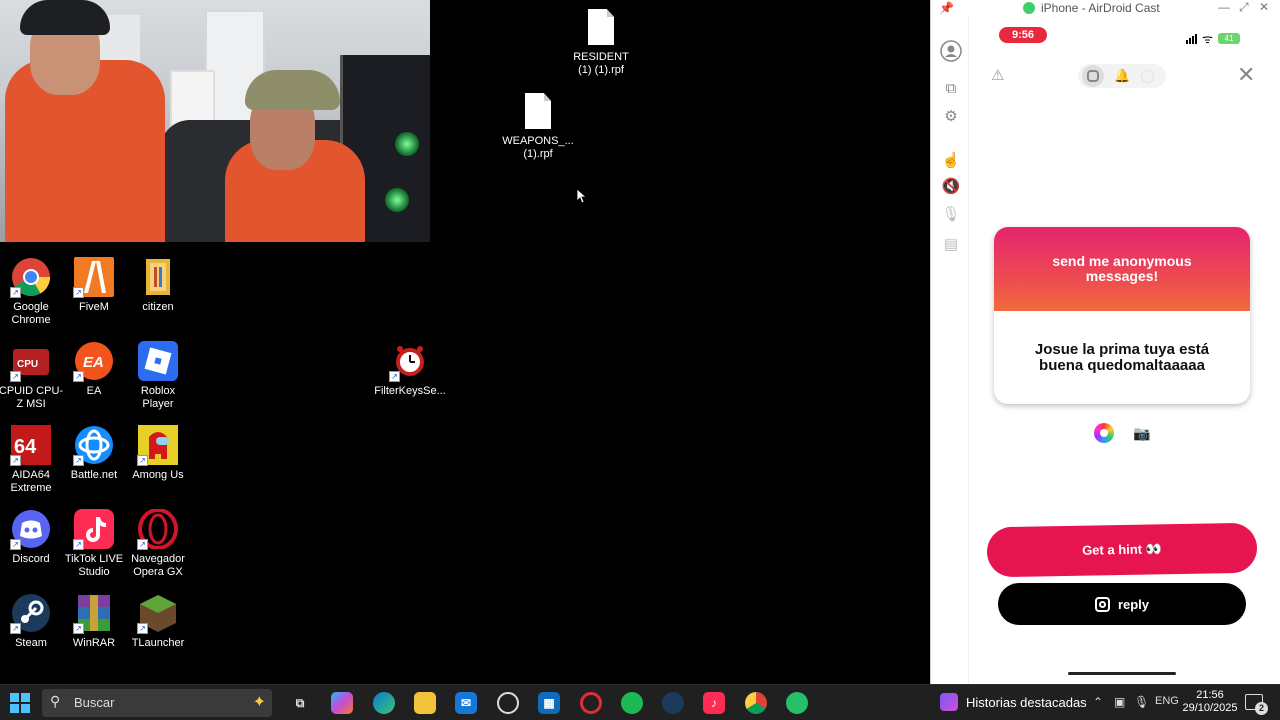  What do you see at coordinates (215, 121) in the screenshot?
I see `webcam-overlay` at bounding box center [215, 121].